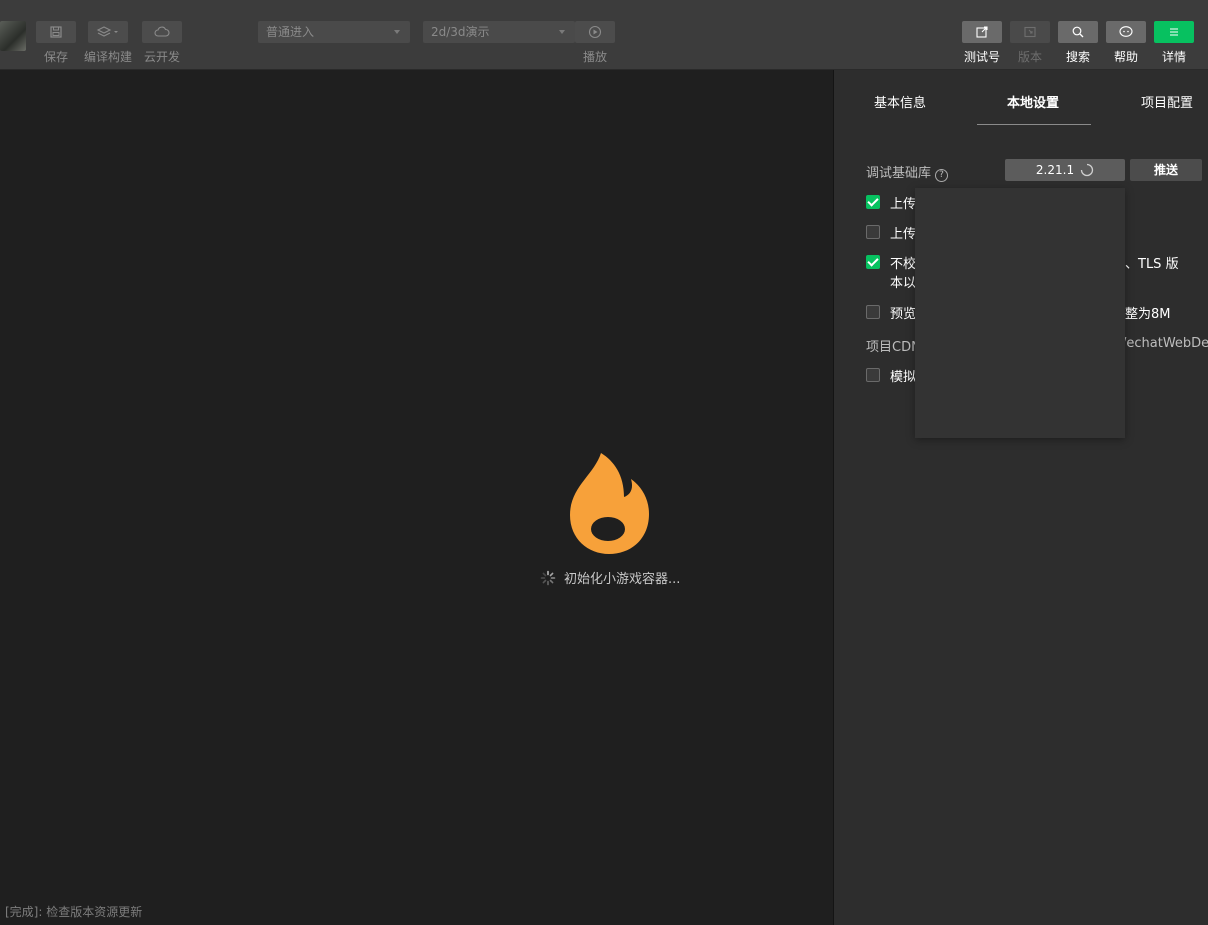  Describe the element at coordinates (942, 175) in the screenshot. I see `help-icon: ?` at that location.